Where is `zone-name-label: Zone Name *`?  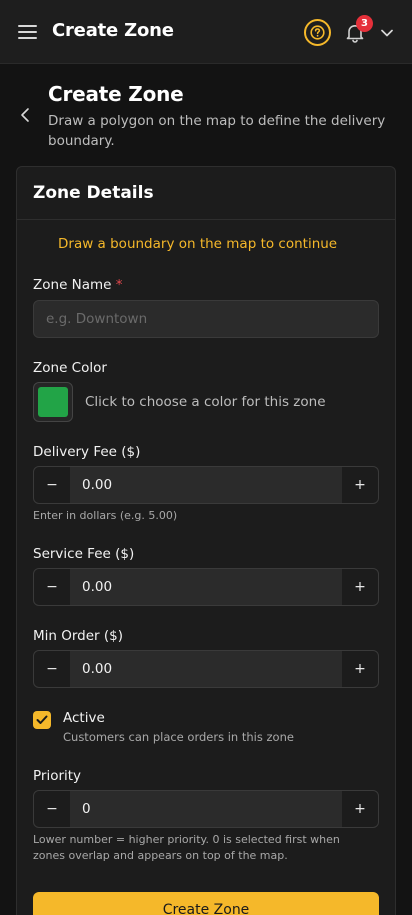
zone-name-label: Zone Name * is located at coordinates (78, 285).